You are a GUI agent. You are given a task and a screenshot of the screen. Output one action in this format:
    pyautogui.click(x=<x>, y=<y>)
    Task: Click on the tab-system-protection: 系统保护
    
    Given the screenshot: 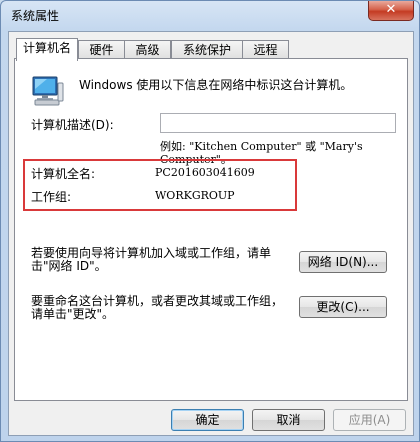 What is the action you would take?
    pyautogui.click(x=207, y=50)
    